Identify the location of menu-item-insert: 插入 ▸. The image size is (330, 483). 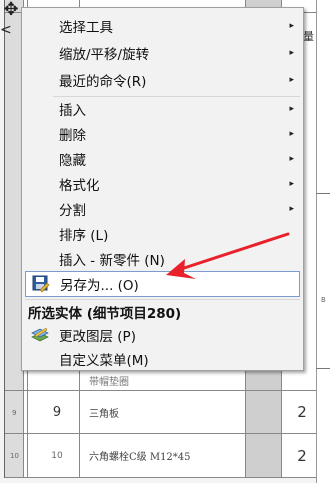
(162, 109).